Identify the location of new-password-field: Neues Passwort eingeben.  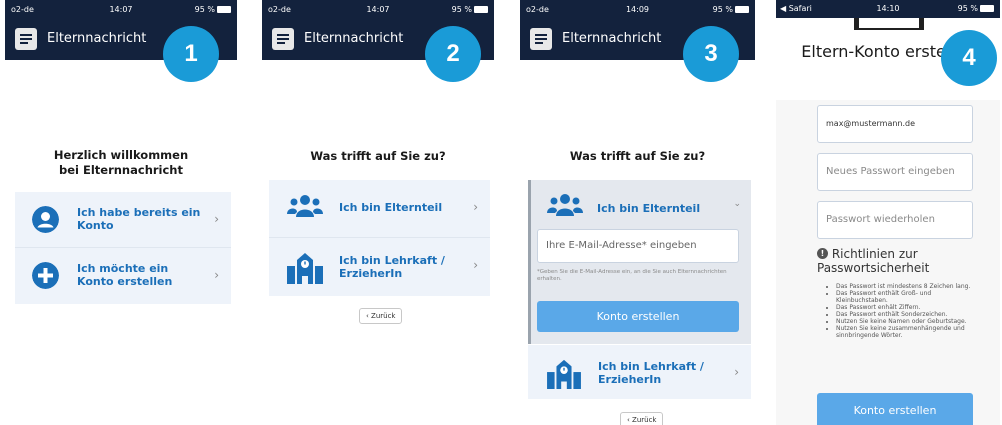
(895, 172).